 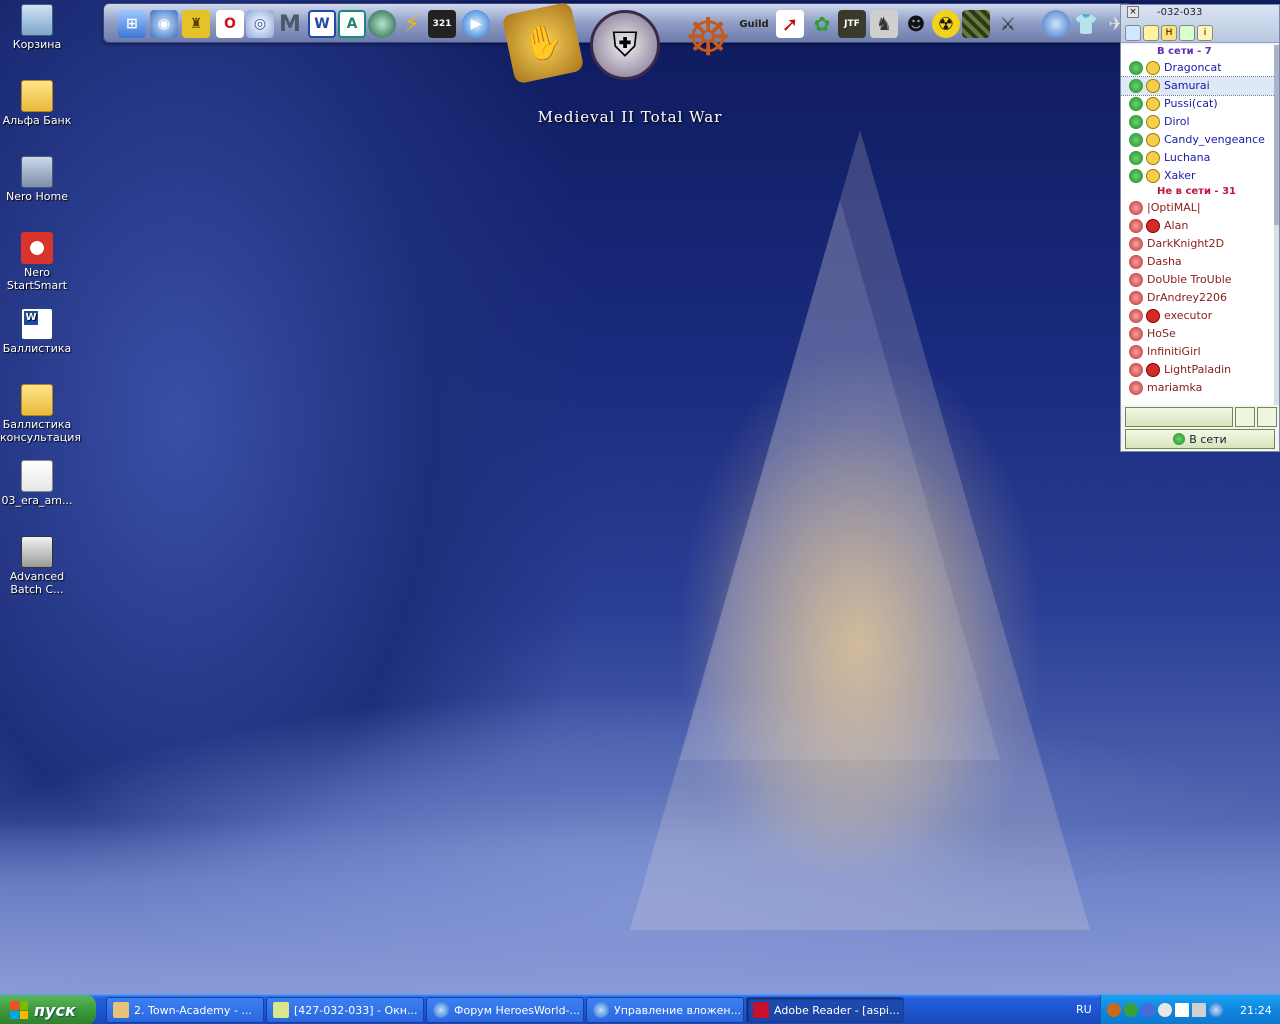 I want to click on contact-row-offline: executor, so click(x=1199, y=316).